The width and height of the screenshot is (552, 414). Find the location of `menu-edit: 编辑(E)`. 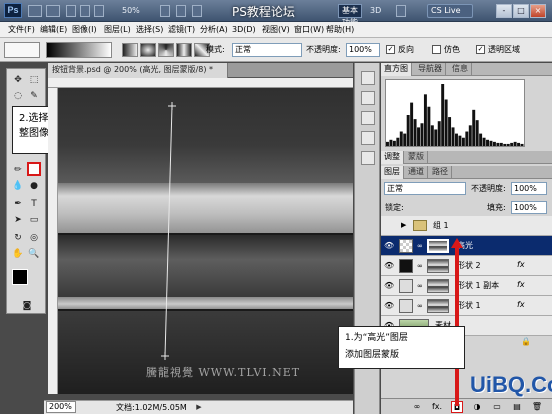

menu-edit: 编辑(E) is located at coordinates (53, 30).